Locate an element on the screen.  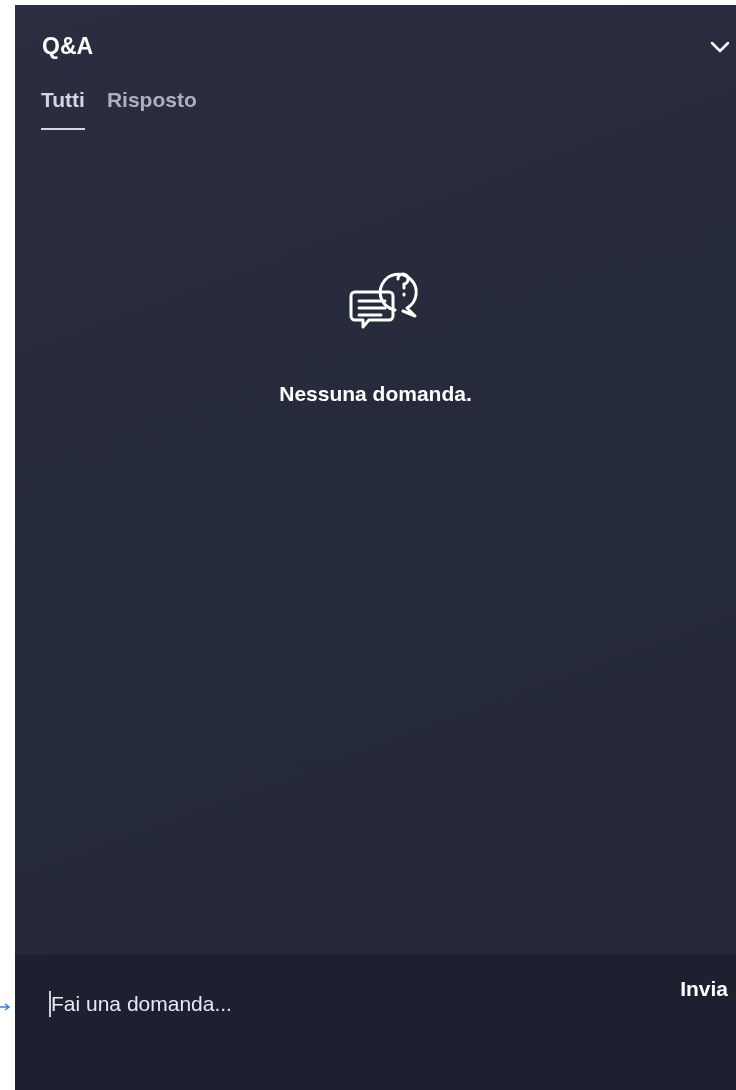
tab: Tutti is located at coordinates (63, 109).